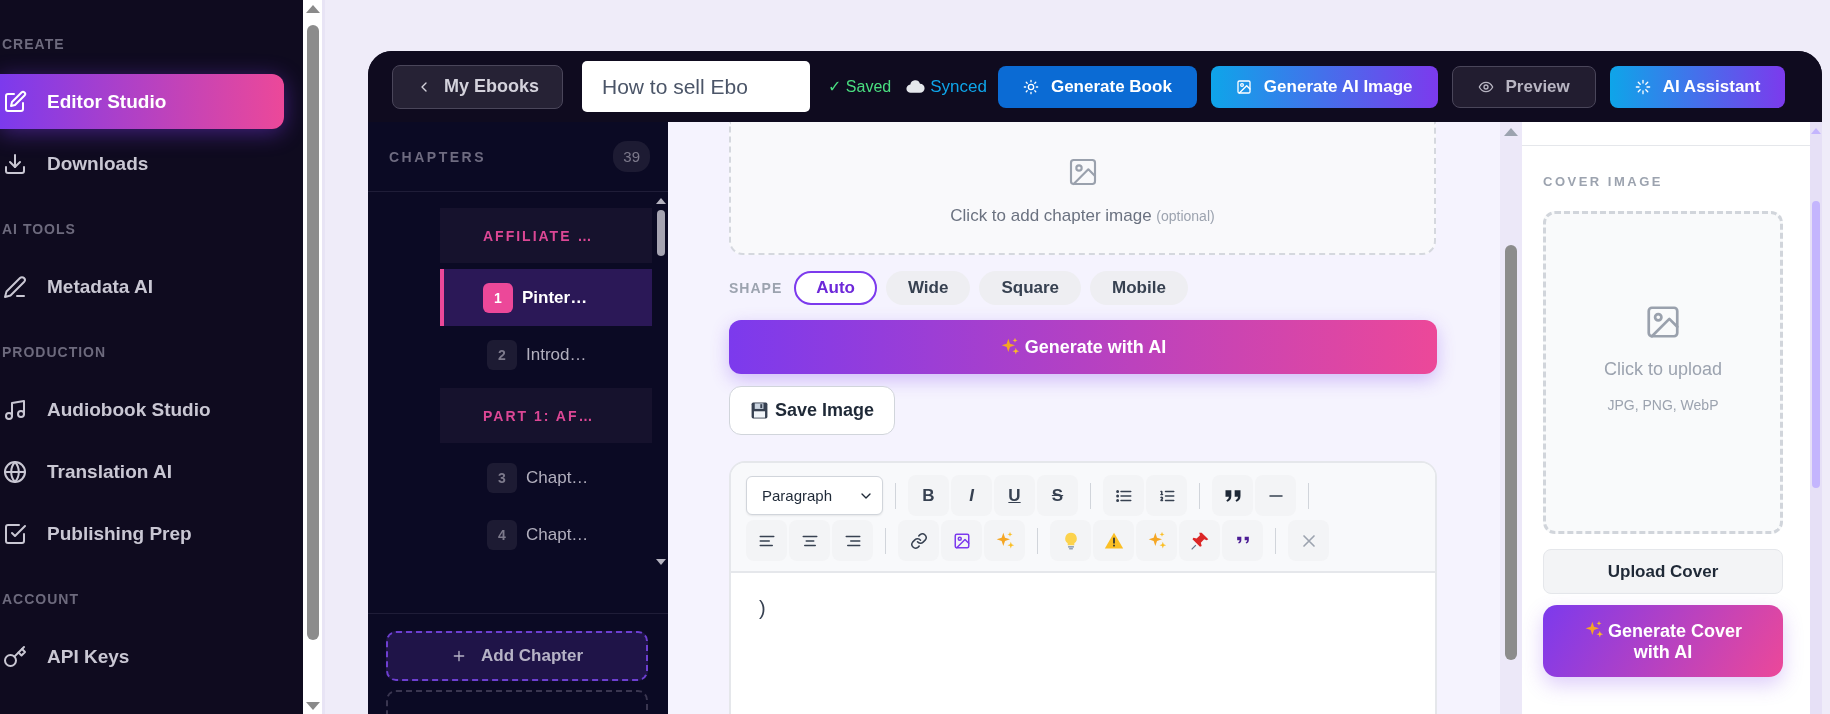 The width and height of the screenshot is (1830, 714). I want to click on loader-icon, so click(1642, 86).